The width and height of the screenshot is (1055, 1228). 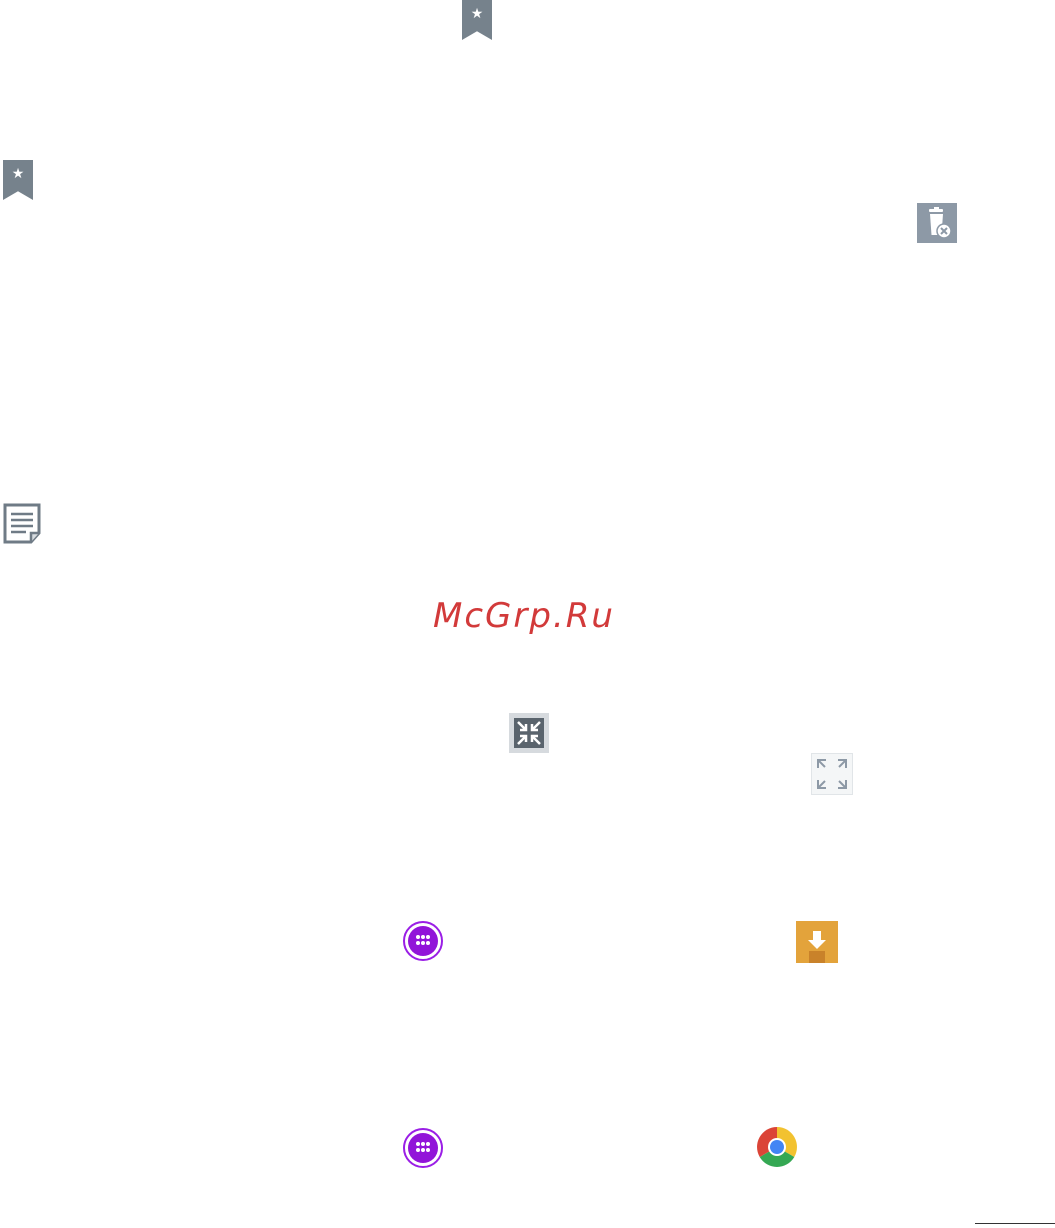 What do you see at coordinates (23, 524) in the screenshot?
I see `memo-icon` at bounding box center [23, 524].